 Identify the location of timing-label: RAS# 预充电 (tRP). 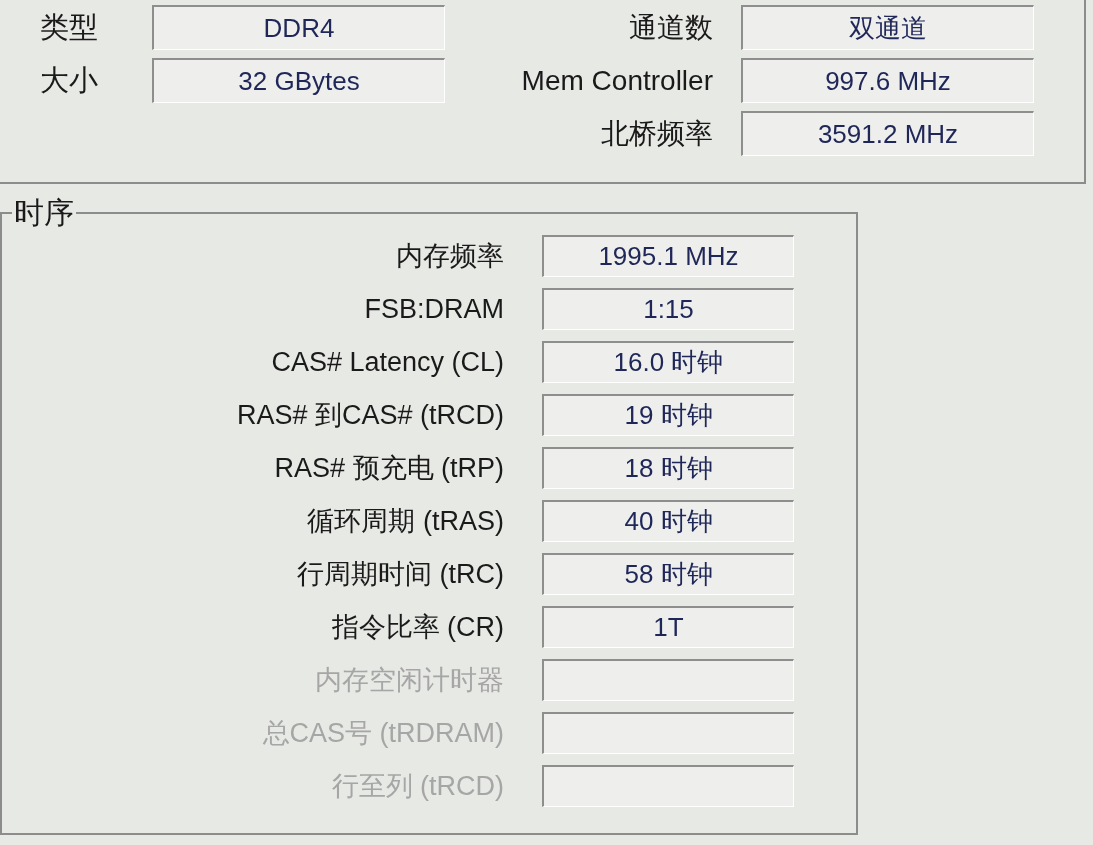
(389, 468).